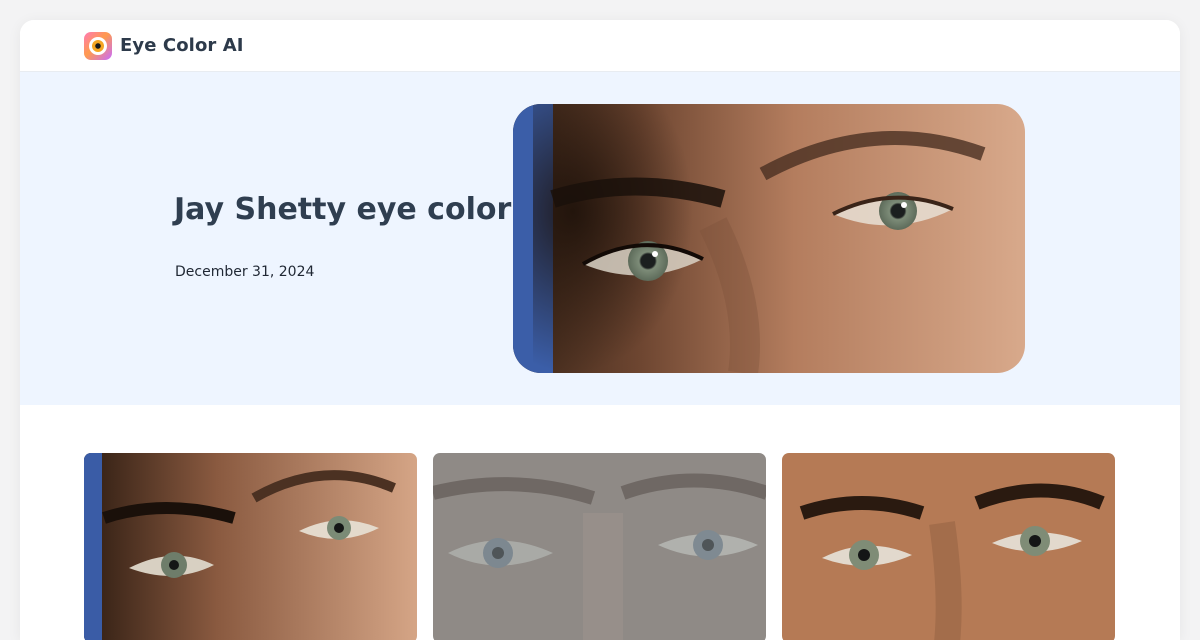 This screenshot has height=640, width=1200. What do you see at coordinates (343, 209) in the screenshot?
I see `page-title: Jay Shetty eye color` at bounding box center [343, 209].